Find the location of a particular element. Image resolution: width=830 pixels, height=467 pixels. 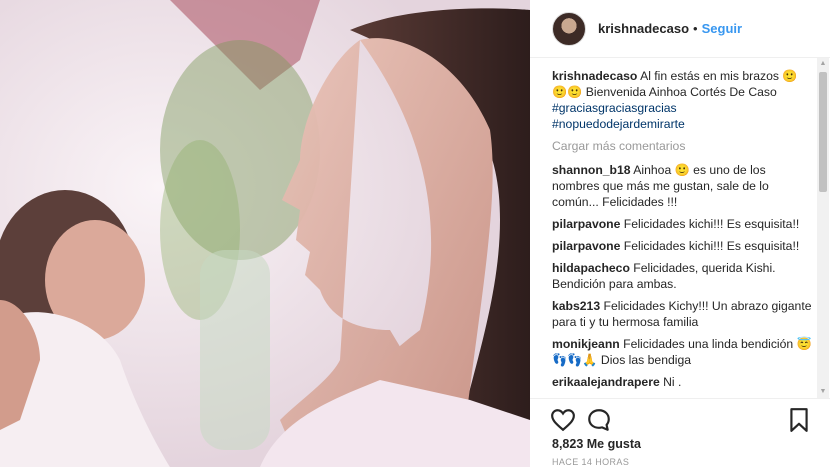

comment-username: erikaalejandrapere is located at coordinates (606, 382).